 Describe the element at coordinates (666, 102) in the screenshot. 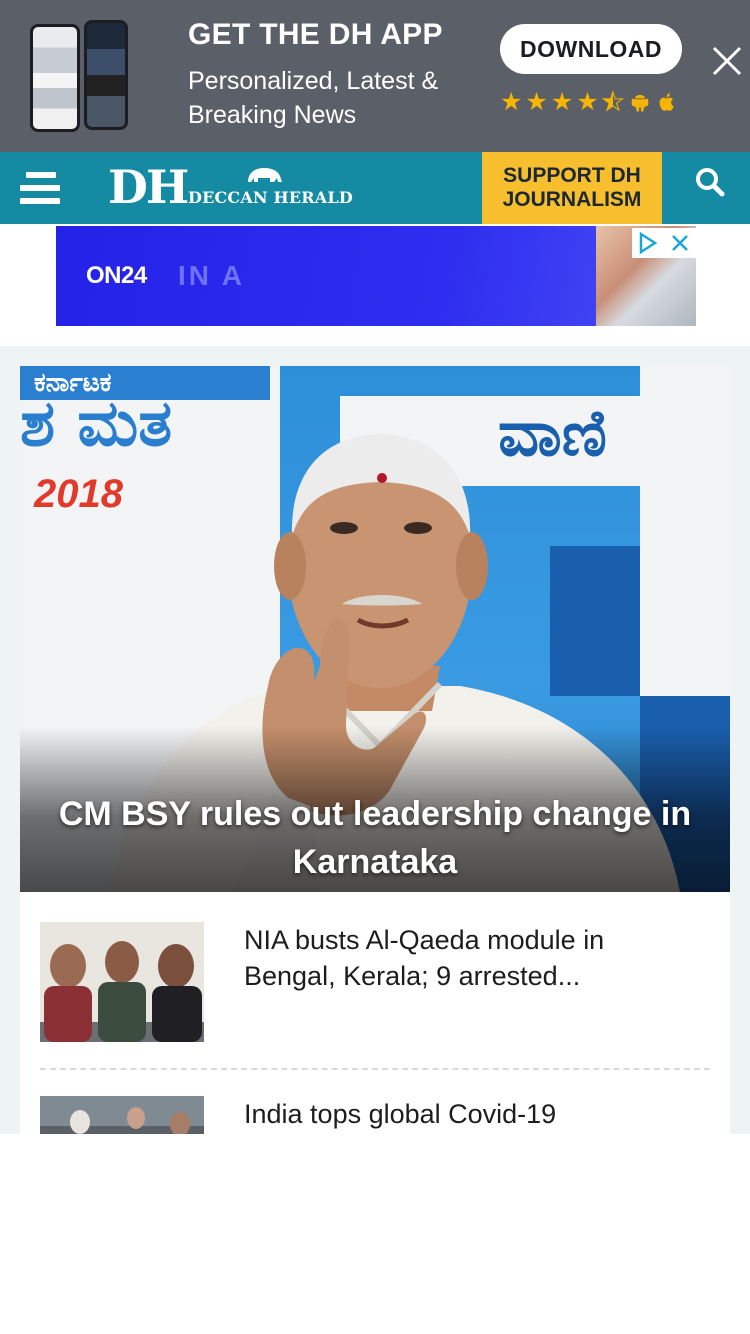

I see `apple-icon` at that location.